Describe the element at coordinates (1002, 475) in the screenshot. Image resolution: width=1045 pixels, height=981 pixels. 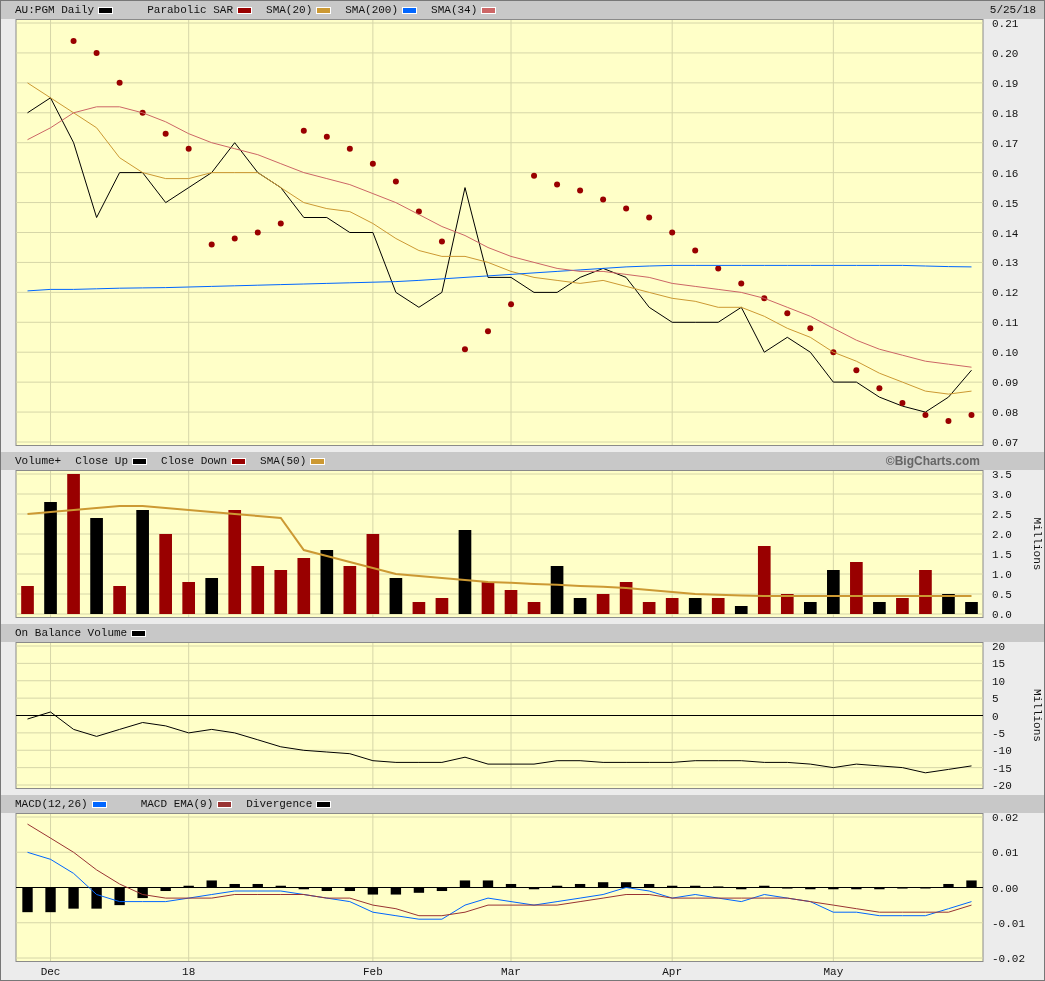
I see `axis-label: 3.5` at that location.